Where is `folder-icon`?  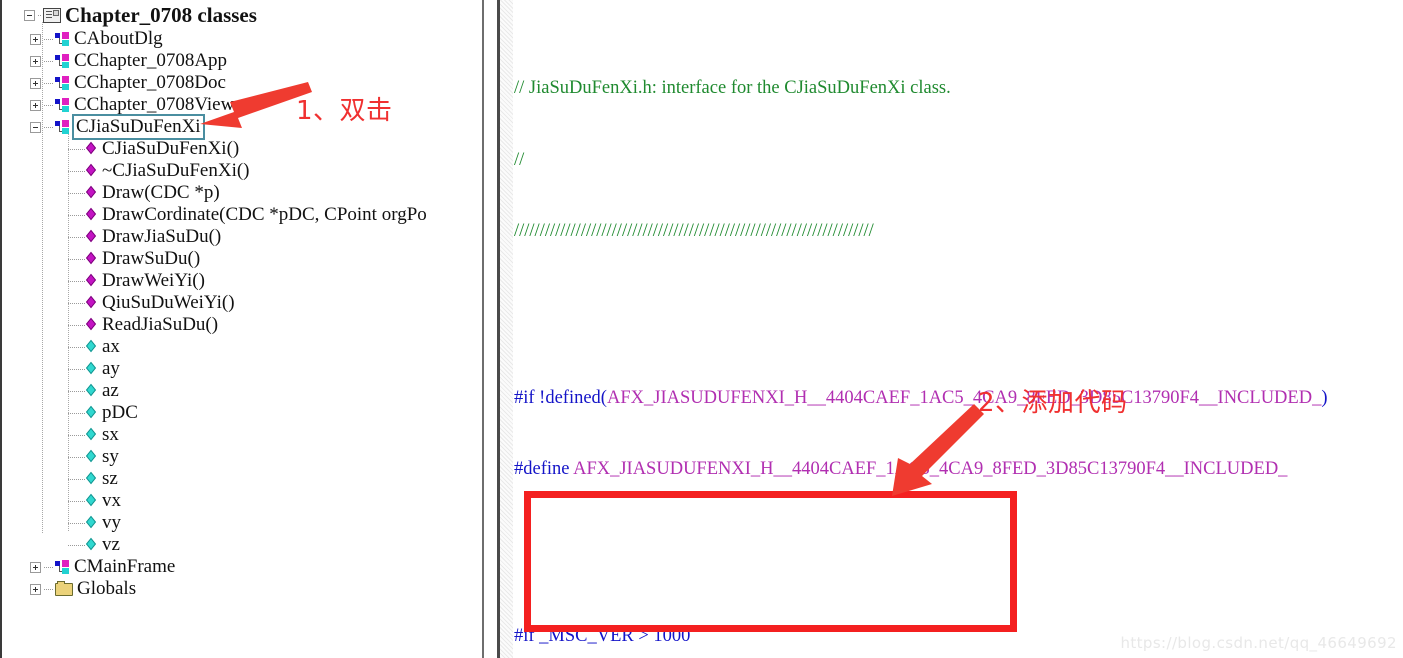
folder-icon is located at coordinates (64, 588).